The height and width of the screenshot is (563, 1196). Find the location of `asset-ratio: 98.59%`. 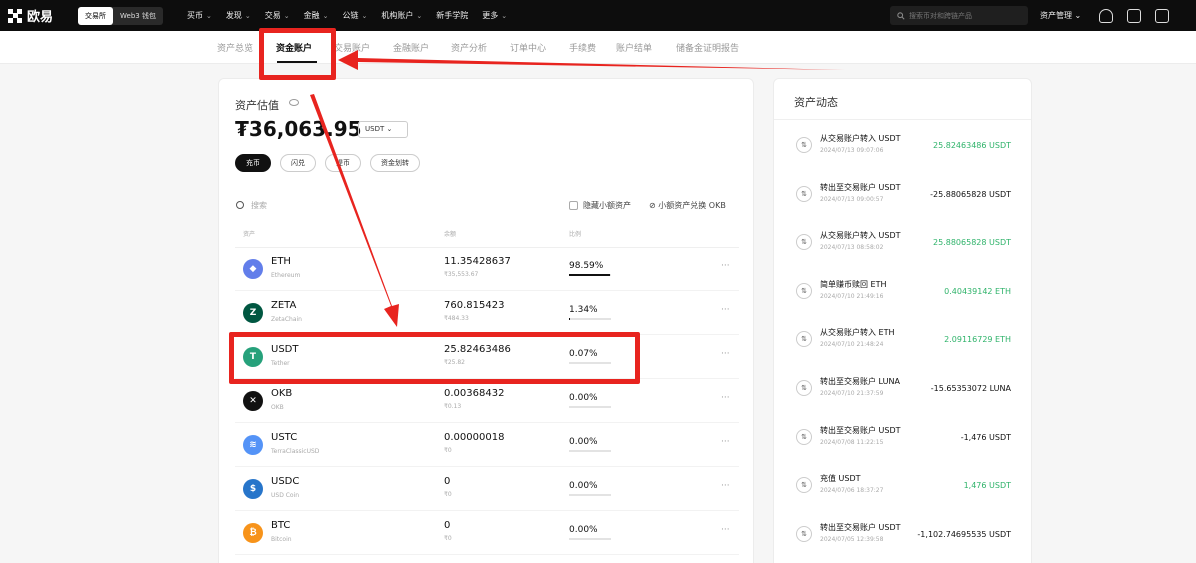

asset-ratio: 98.59% is located at coordinates (586, 266).